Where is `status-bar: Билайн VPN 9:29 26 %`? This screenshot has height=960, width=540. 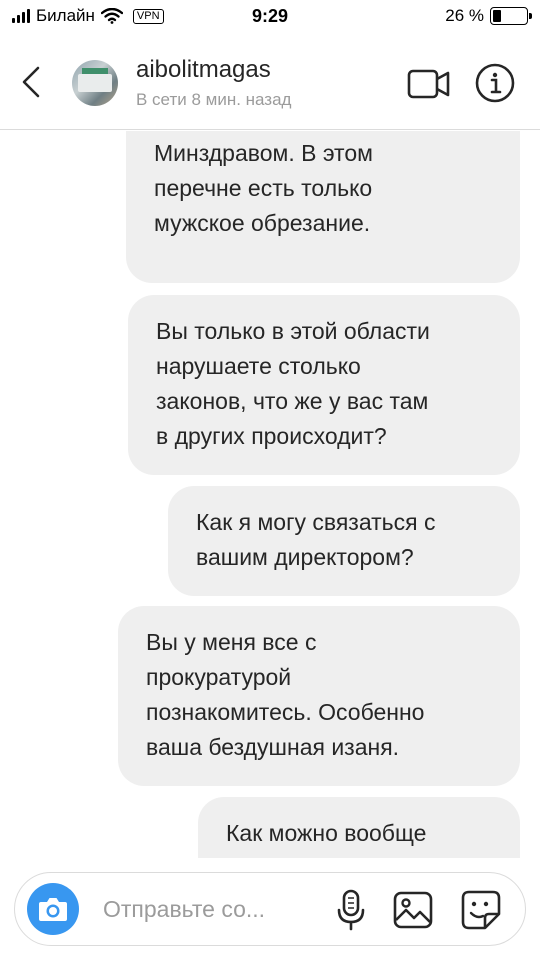
status-bar: Билайн VPN 9:29 26 % is located at coordinates (270, 20).